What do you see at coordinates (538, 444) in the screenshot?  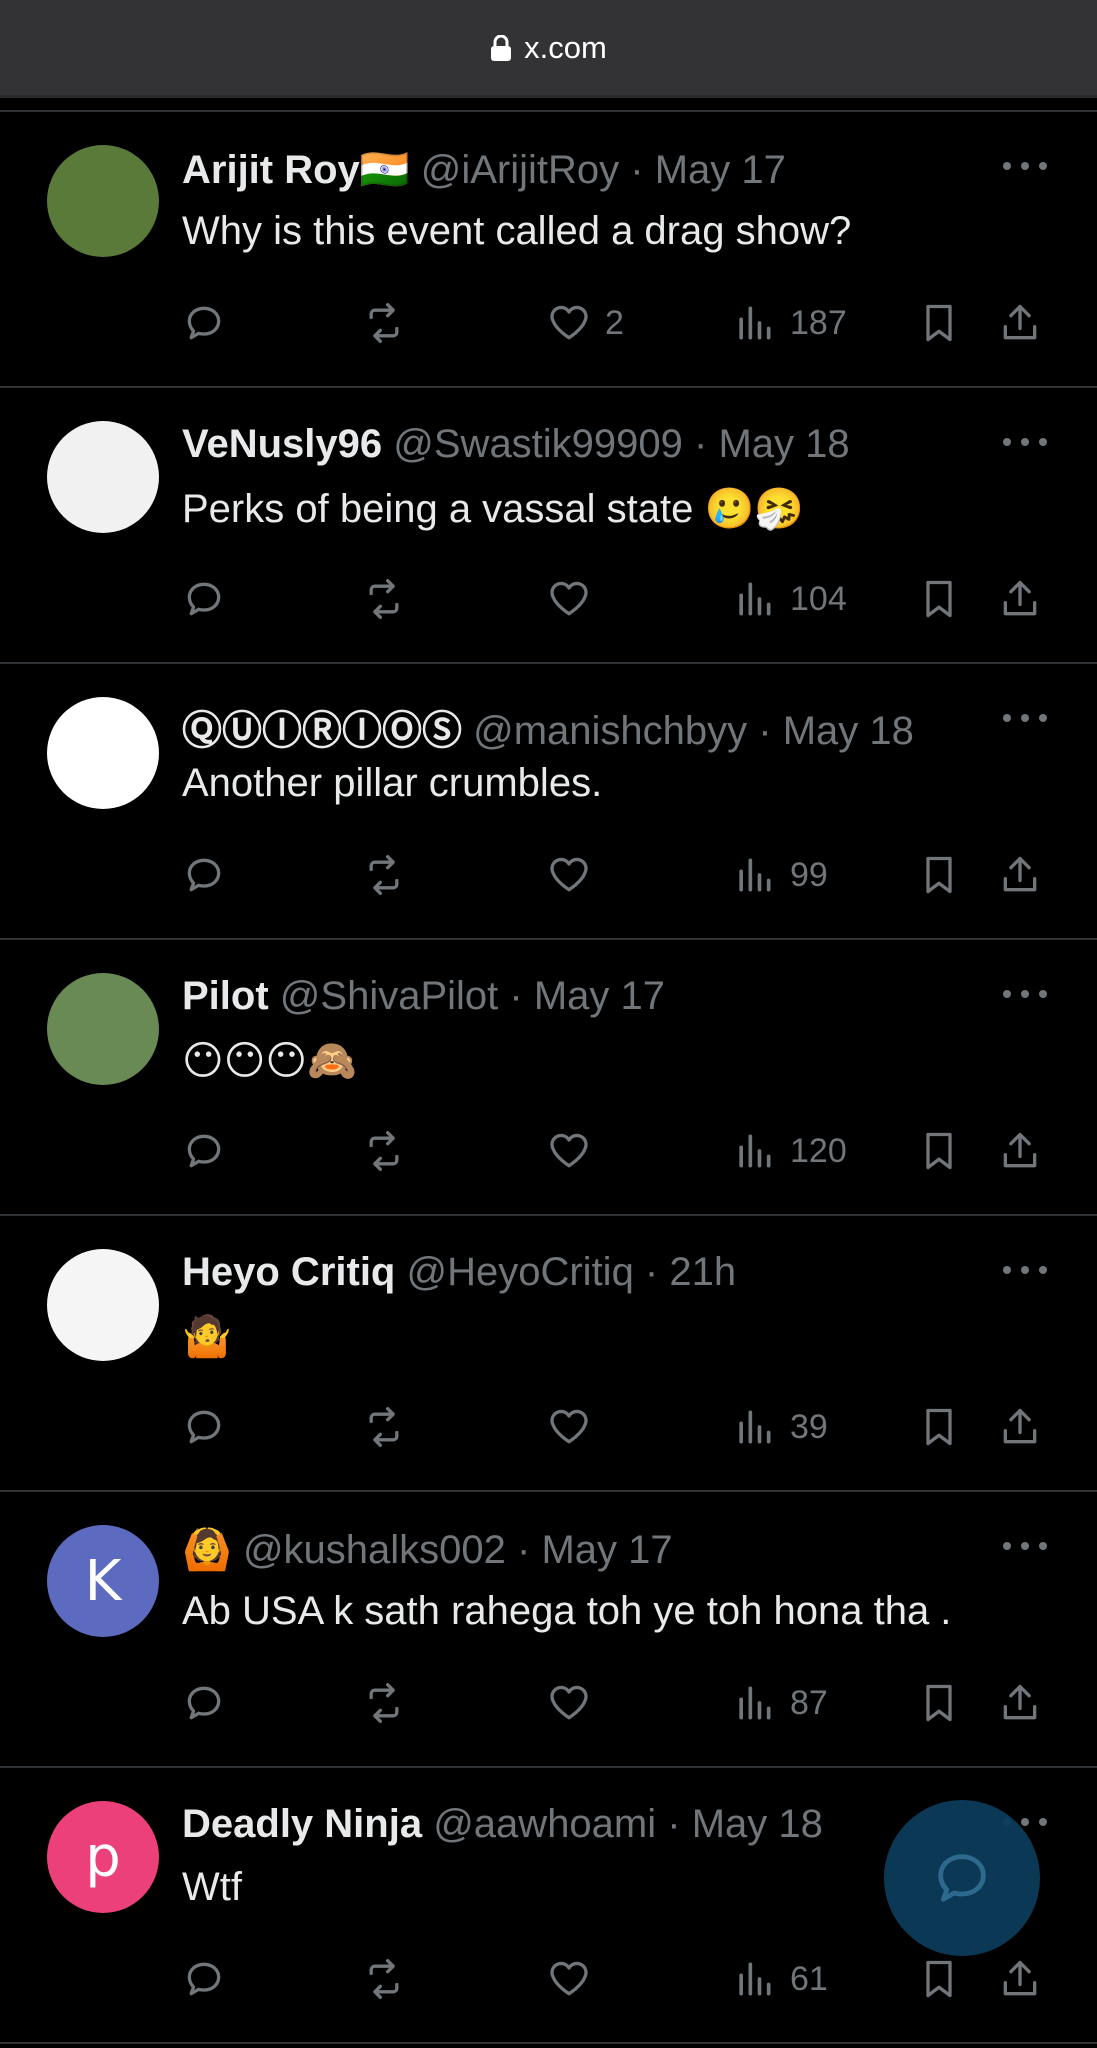 I see `user-handle: @Swastik99909` at bounding box center [538, 444].